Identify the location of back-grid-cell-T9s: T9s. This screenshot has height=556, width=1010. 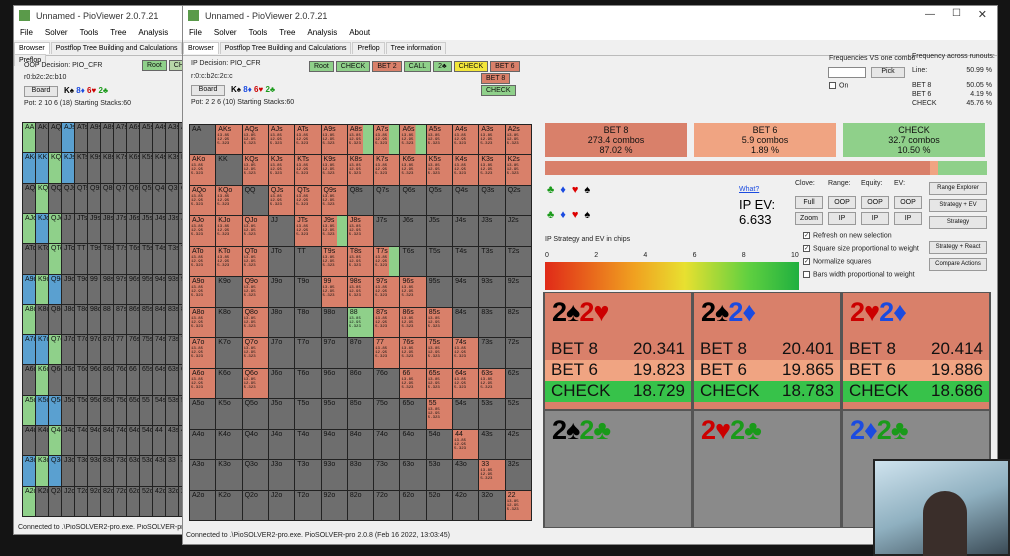
(94, 259).